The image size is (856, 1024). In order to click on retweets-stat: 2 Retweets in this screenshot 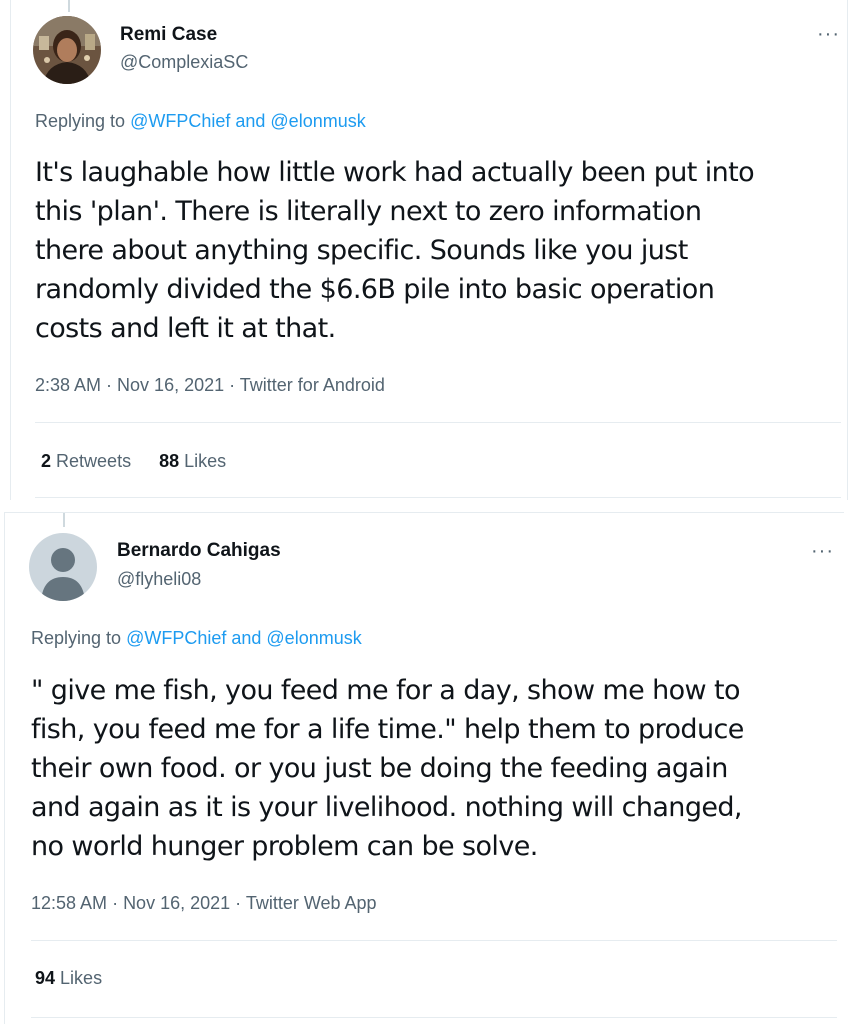, I will do `click(86, 461)`.